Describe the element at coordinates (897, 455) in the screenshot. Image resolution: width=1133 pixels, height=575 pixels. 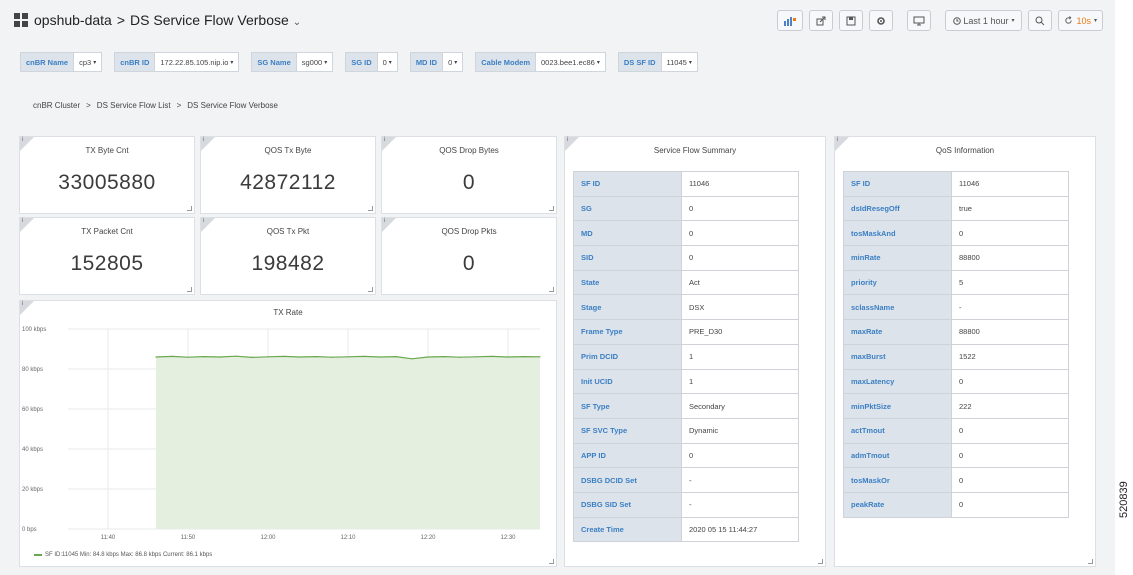
I see `row-key: admTmout` at that location.